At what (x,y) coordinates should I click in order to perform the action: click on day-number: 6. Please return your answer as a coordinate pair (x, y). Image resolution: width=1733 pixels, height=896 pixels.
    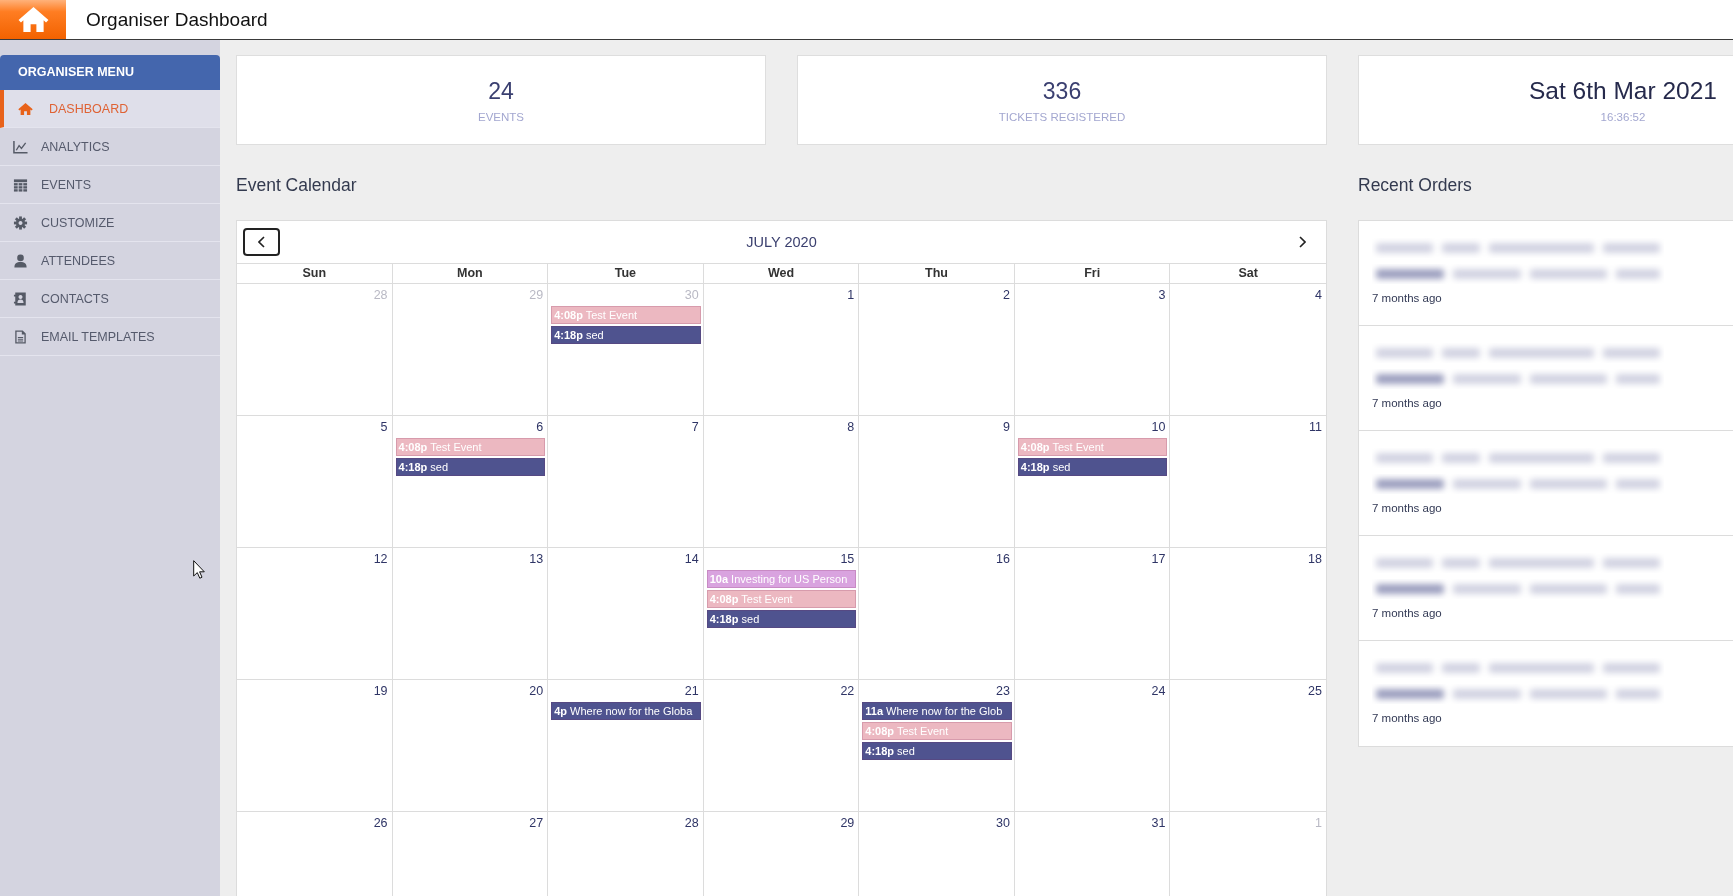
    Looking at the image, I should click on (540, 427).